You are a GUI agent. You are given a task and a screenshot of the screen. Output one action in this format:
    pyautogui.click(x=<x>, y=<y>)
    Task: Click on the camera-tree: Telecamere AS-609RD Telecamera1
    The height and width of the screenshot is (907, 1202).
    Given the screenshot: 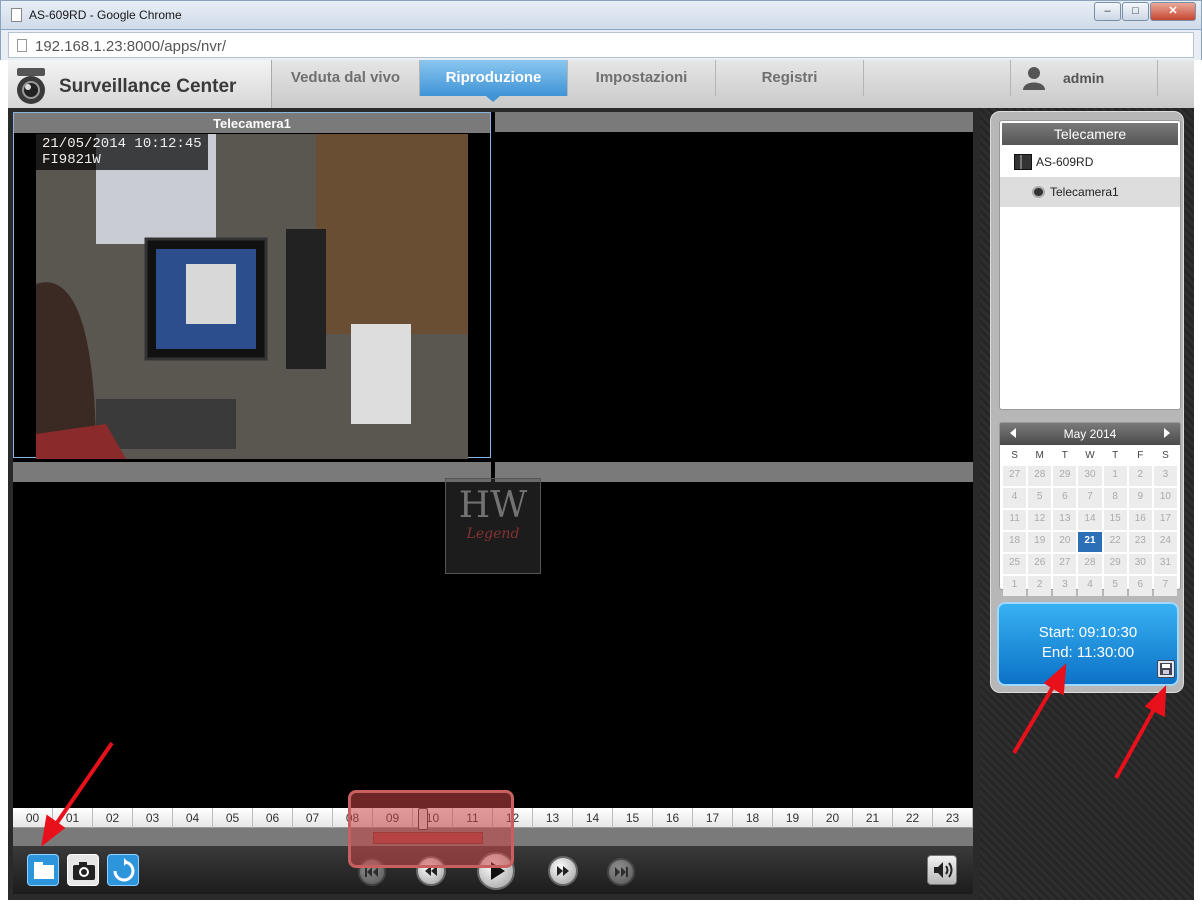 What is the action you would take?
    pyautogui.click(x=1090, y=265)
    